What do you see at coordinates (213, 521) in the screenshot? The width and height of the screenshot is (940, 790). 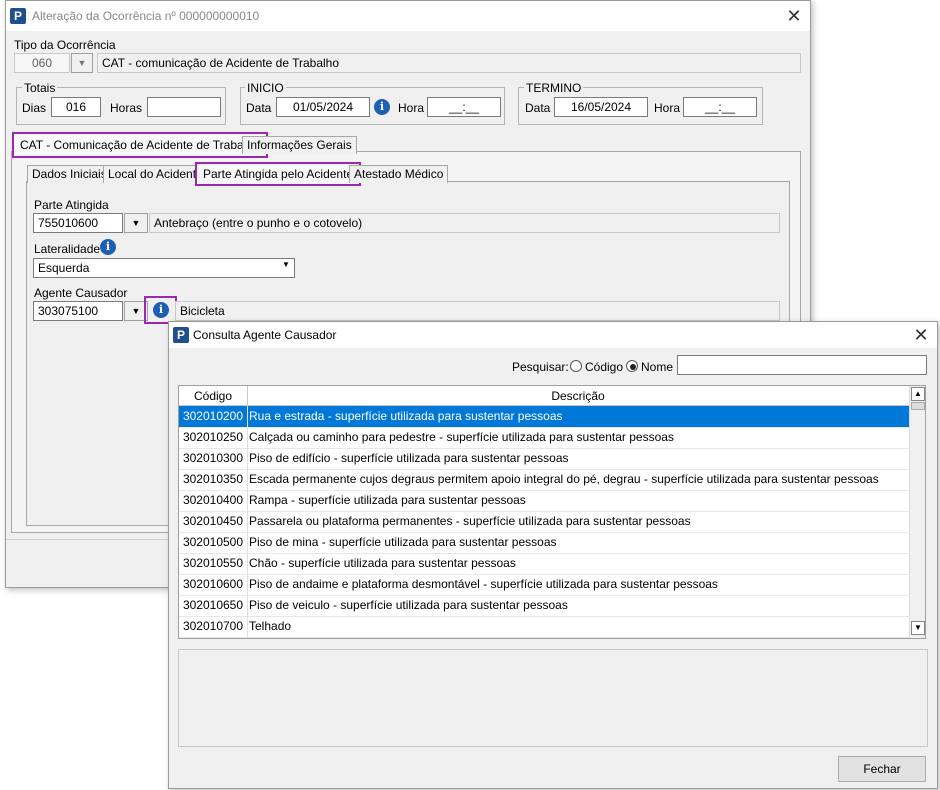 I see `row-code: 302010450` at bounding box center [213, 521].